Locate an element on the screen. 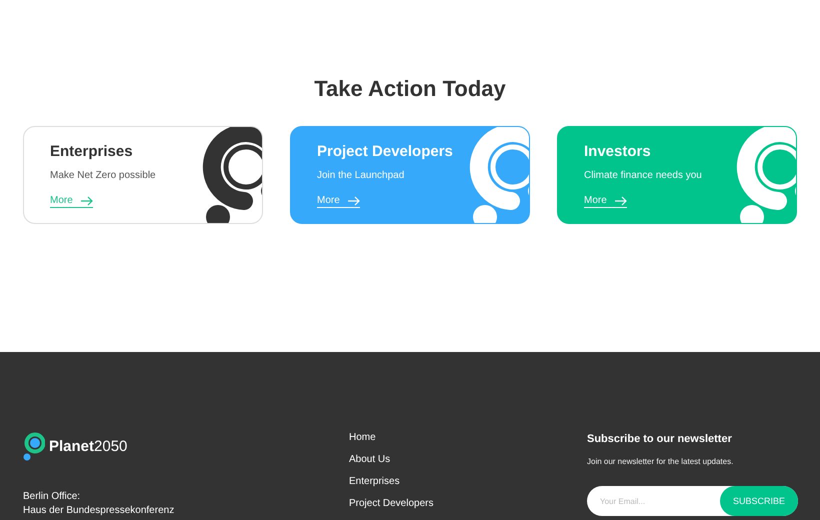  action-card: Project Developers Join the Launchpad More is located at coordinates (410, 175).